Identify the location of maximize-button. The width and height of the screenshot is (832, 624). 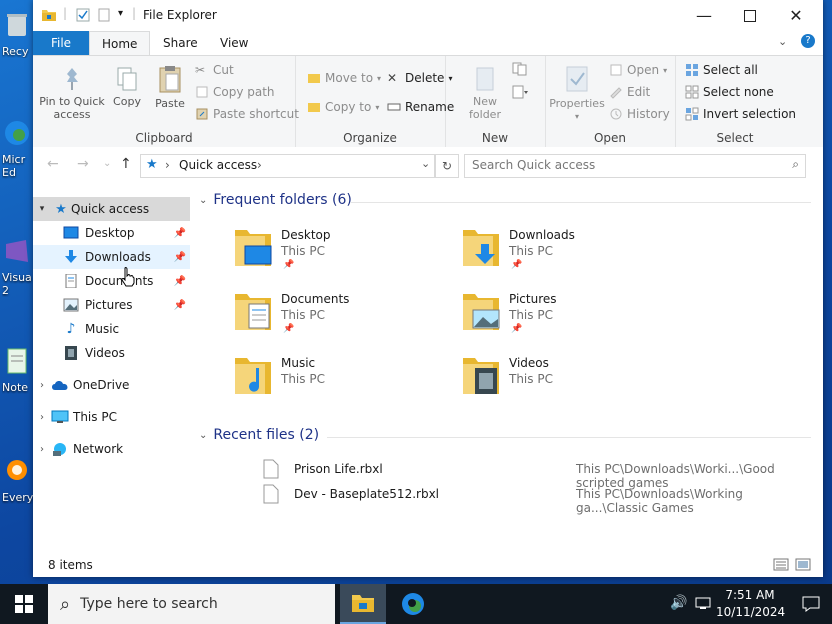
(750, 15).